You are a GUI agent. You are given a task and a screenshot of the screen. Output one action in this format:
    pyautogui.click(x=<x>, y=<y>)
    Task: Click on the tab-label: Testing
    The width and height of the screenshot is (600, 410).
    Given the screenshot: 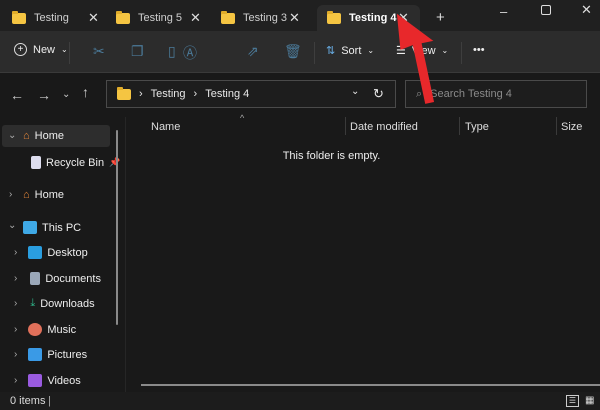 What is the action you would take?
    pyautogui.click(x=51, y=18)
    